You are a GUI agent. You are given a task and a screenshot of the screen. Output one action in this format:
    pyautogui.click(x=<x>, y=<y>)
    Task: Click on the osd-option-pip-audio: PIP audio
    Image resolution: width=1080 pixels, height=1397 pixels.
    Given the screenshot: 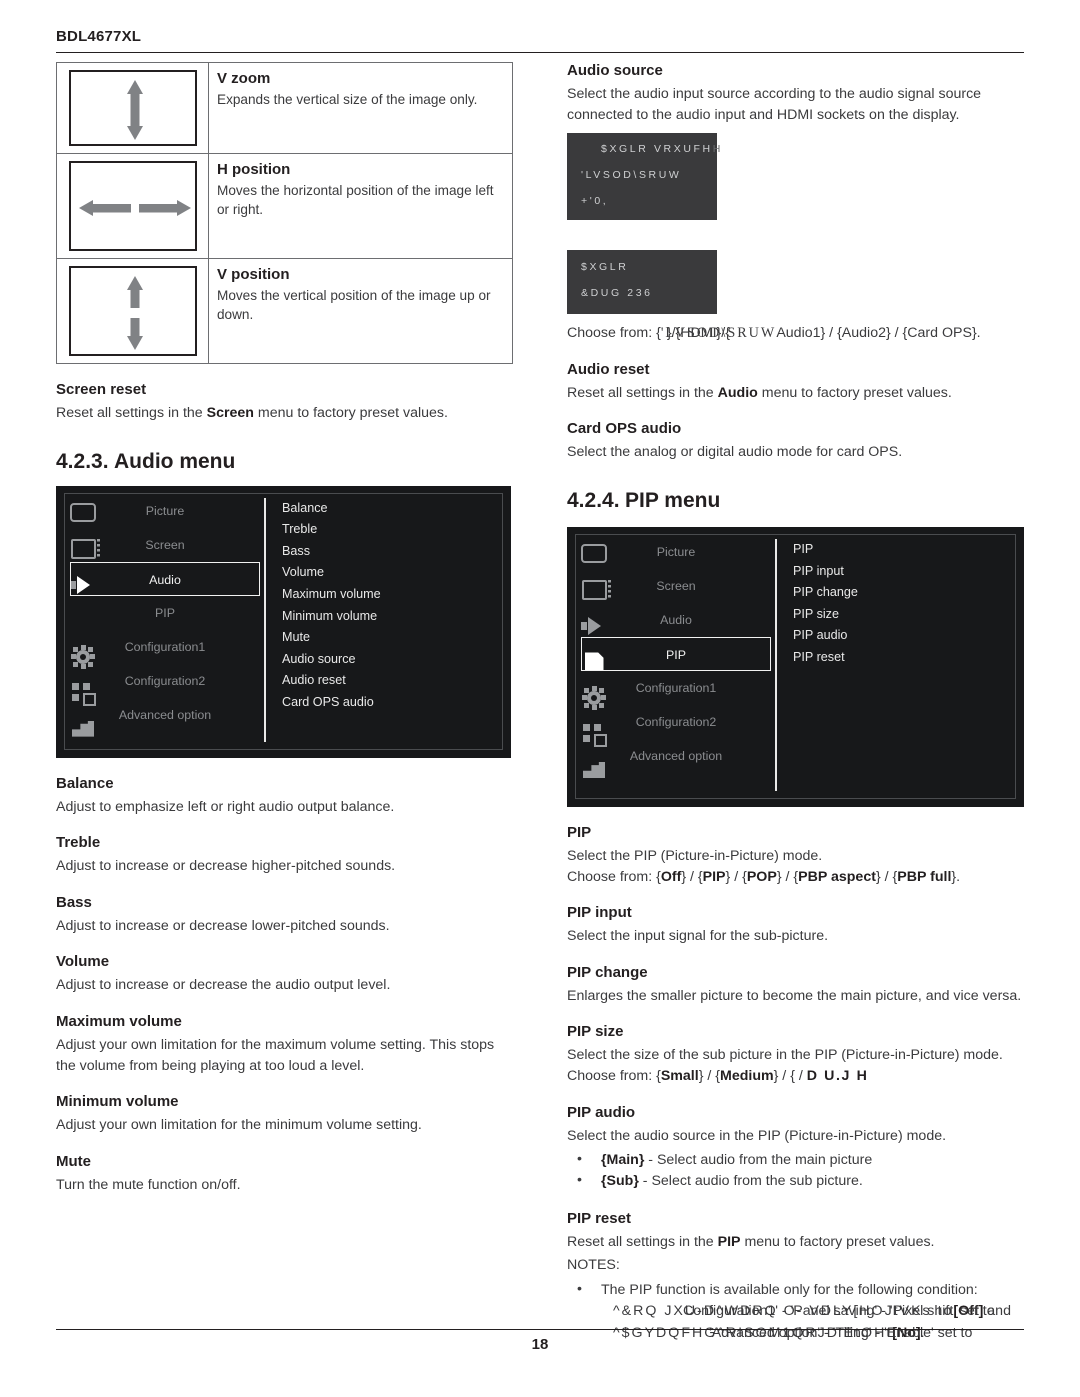 What is the action you would take?
    pyautogui.click(x=825, y=636)
    